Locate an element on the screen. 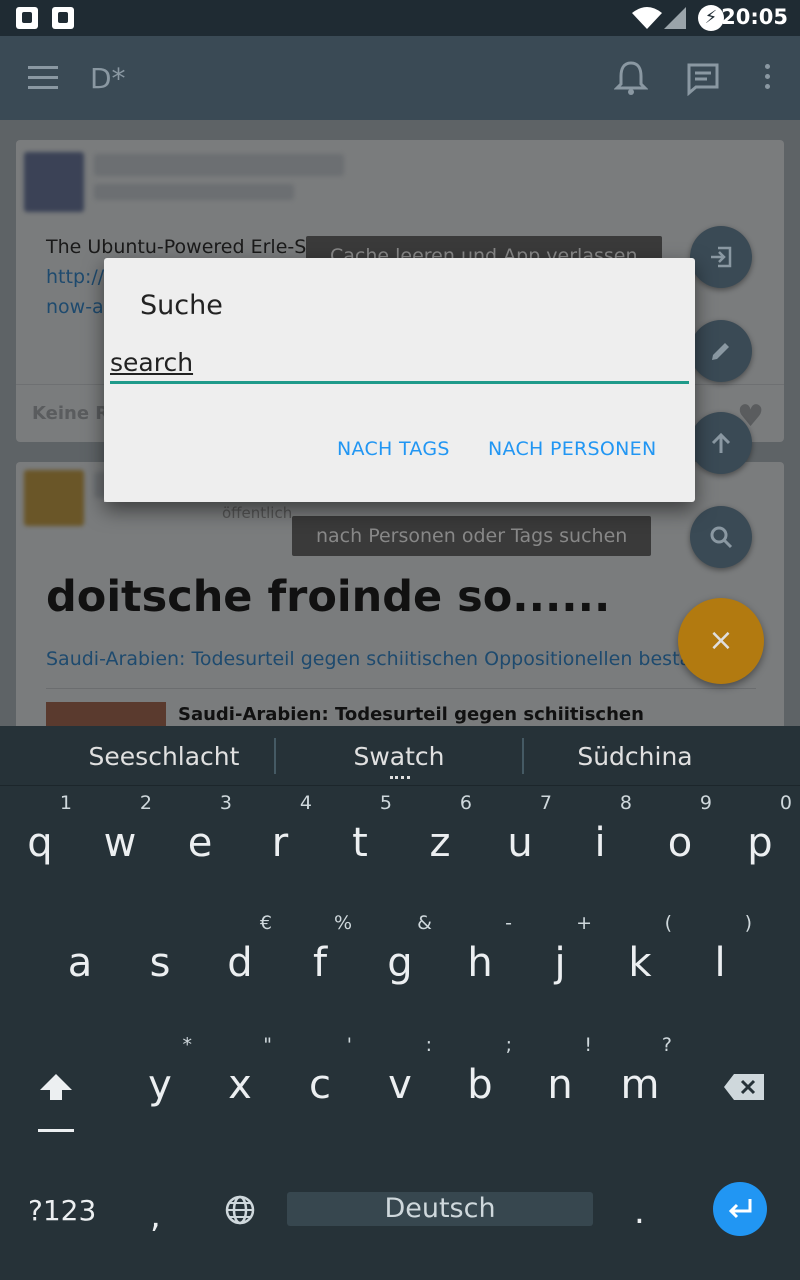 The width and height of the screenshot is (800, 1280). exit-app-button is located at coordinates (721, 257).